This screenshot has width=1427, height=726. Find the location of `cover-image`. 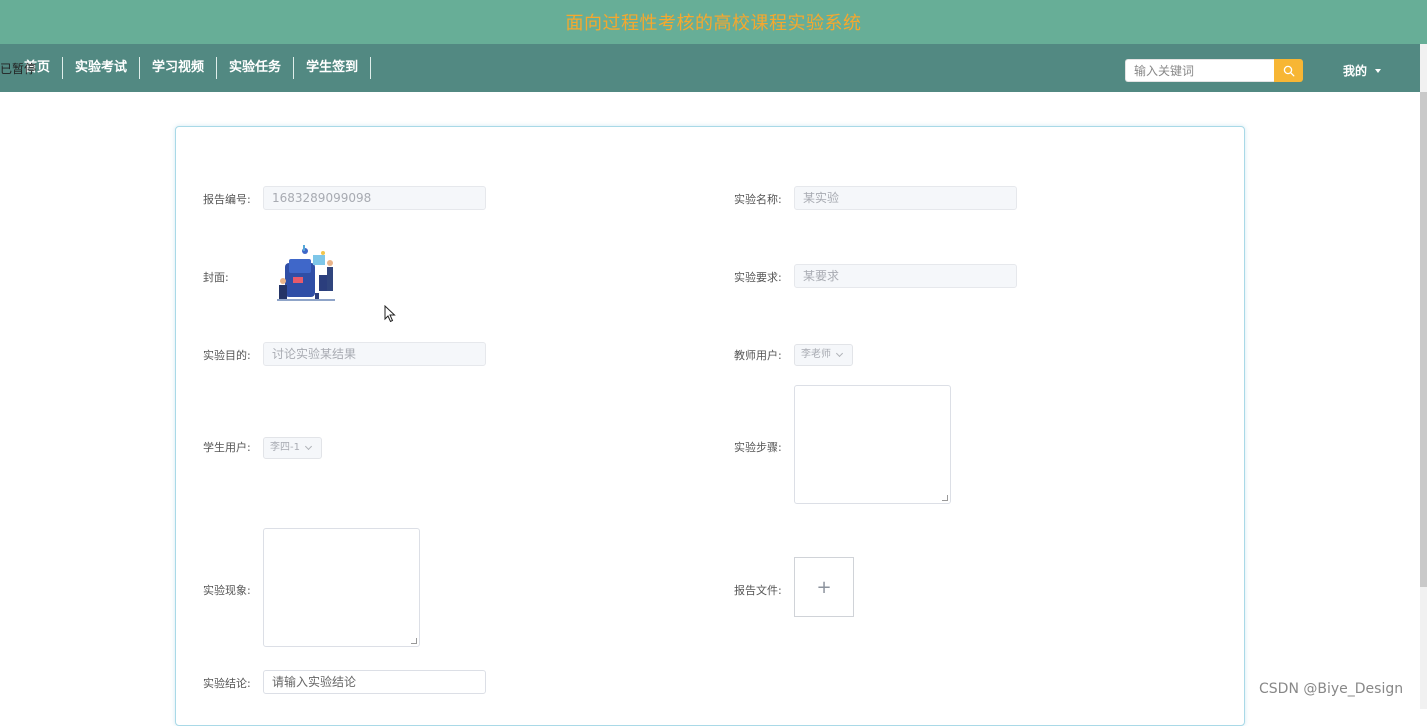

cover-image is located at coordinates (307, 273).